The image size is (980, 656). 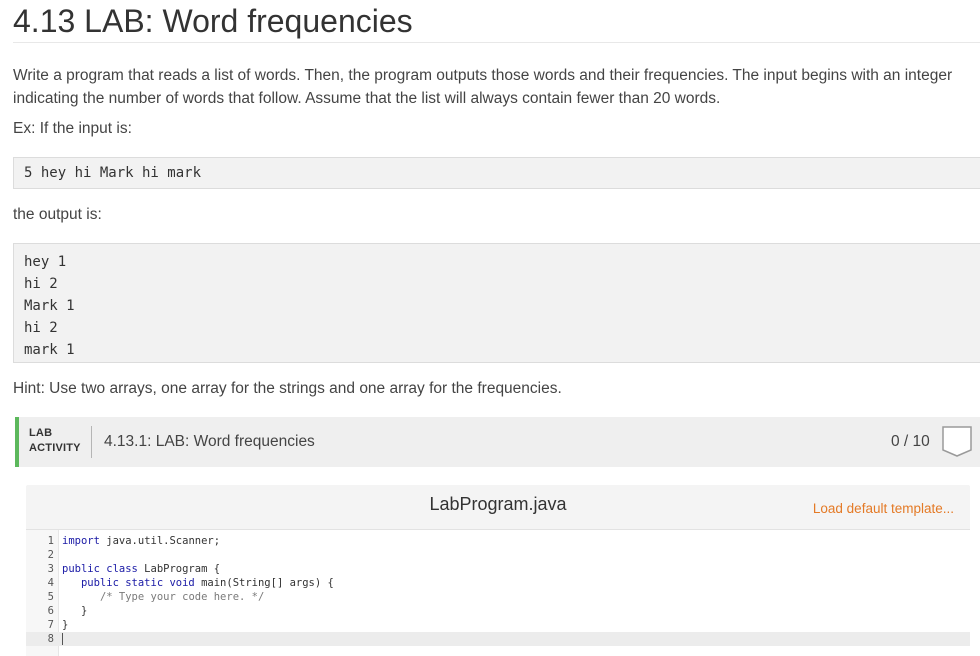 I want to click on code-line: 2, so click(x=498, y=555).